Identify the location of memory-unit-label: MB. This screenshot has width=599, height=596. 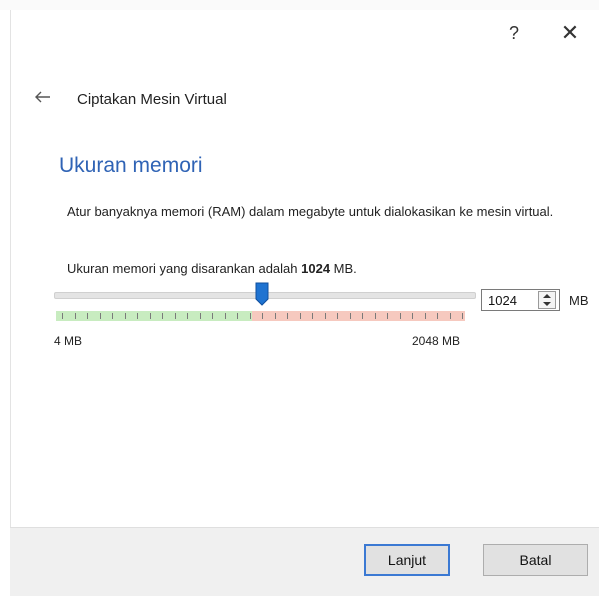
(579, 300).